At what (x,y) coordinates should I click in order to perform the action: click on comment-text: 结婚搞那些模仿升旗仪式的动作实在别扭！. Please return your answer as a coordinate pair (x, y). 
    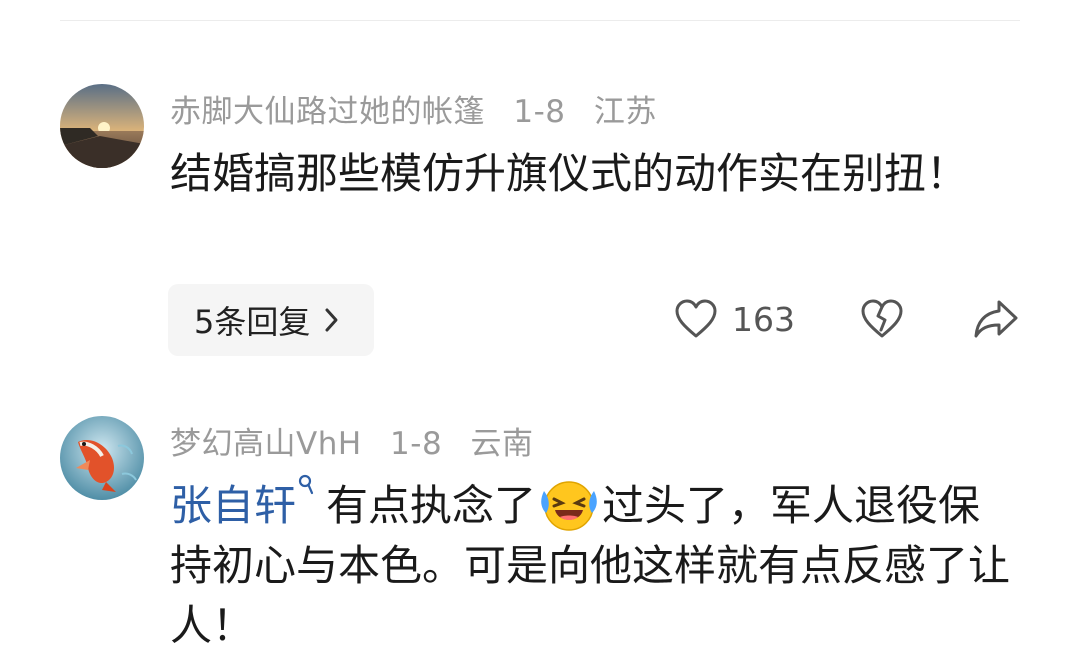
    Looking at the image, I should click on (595, 174).